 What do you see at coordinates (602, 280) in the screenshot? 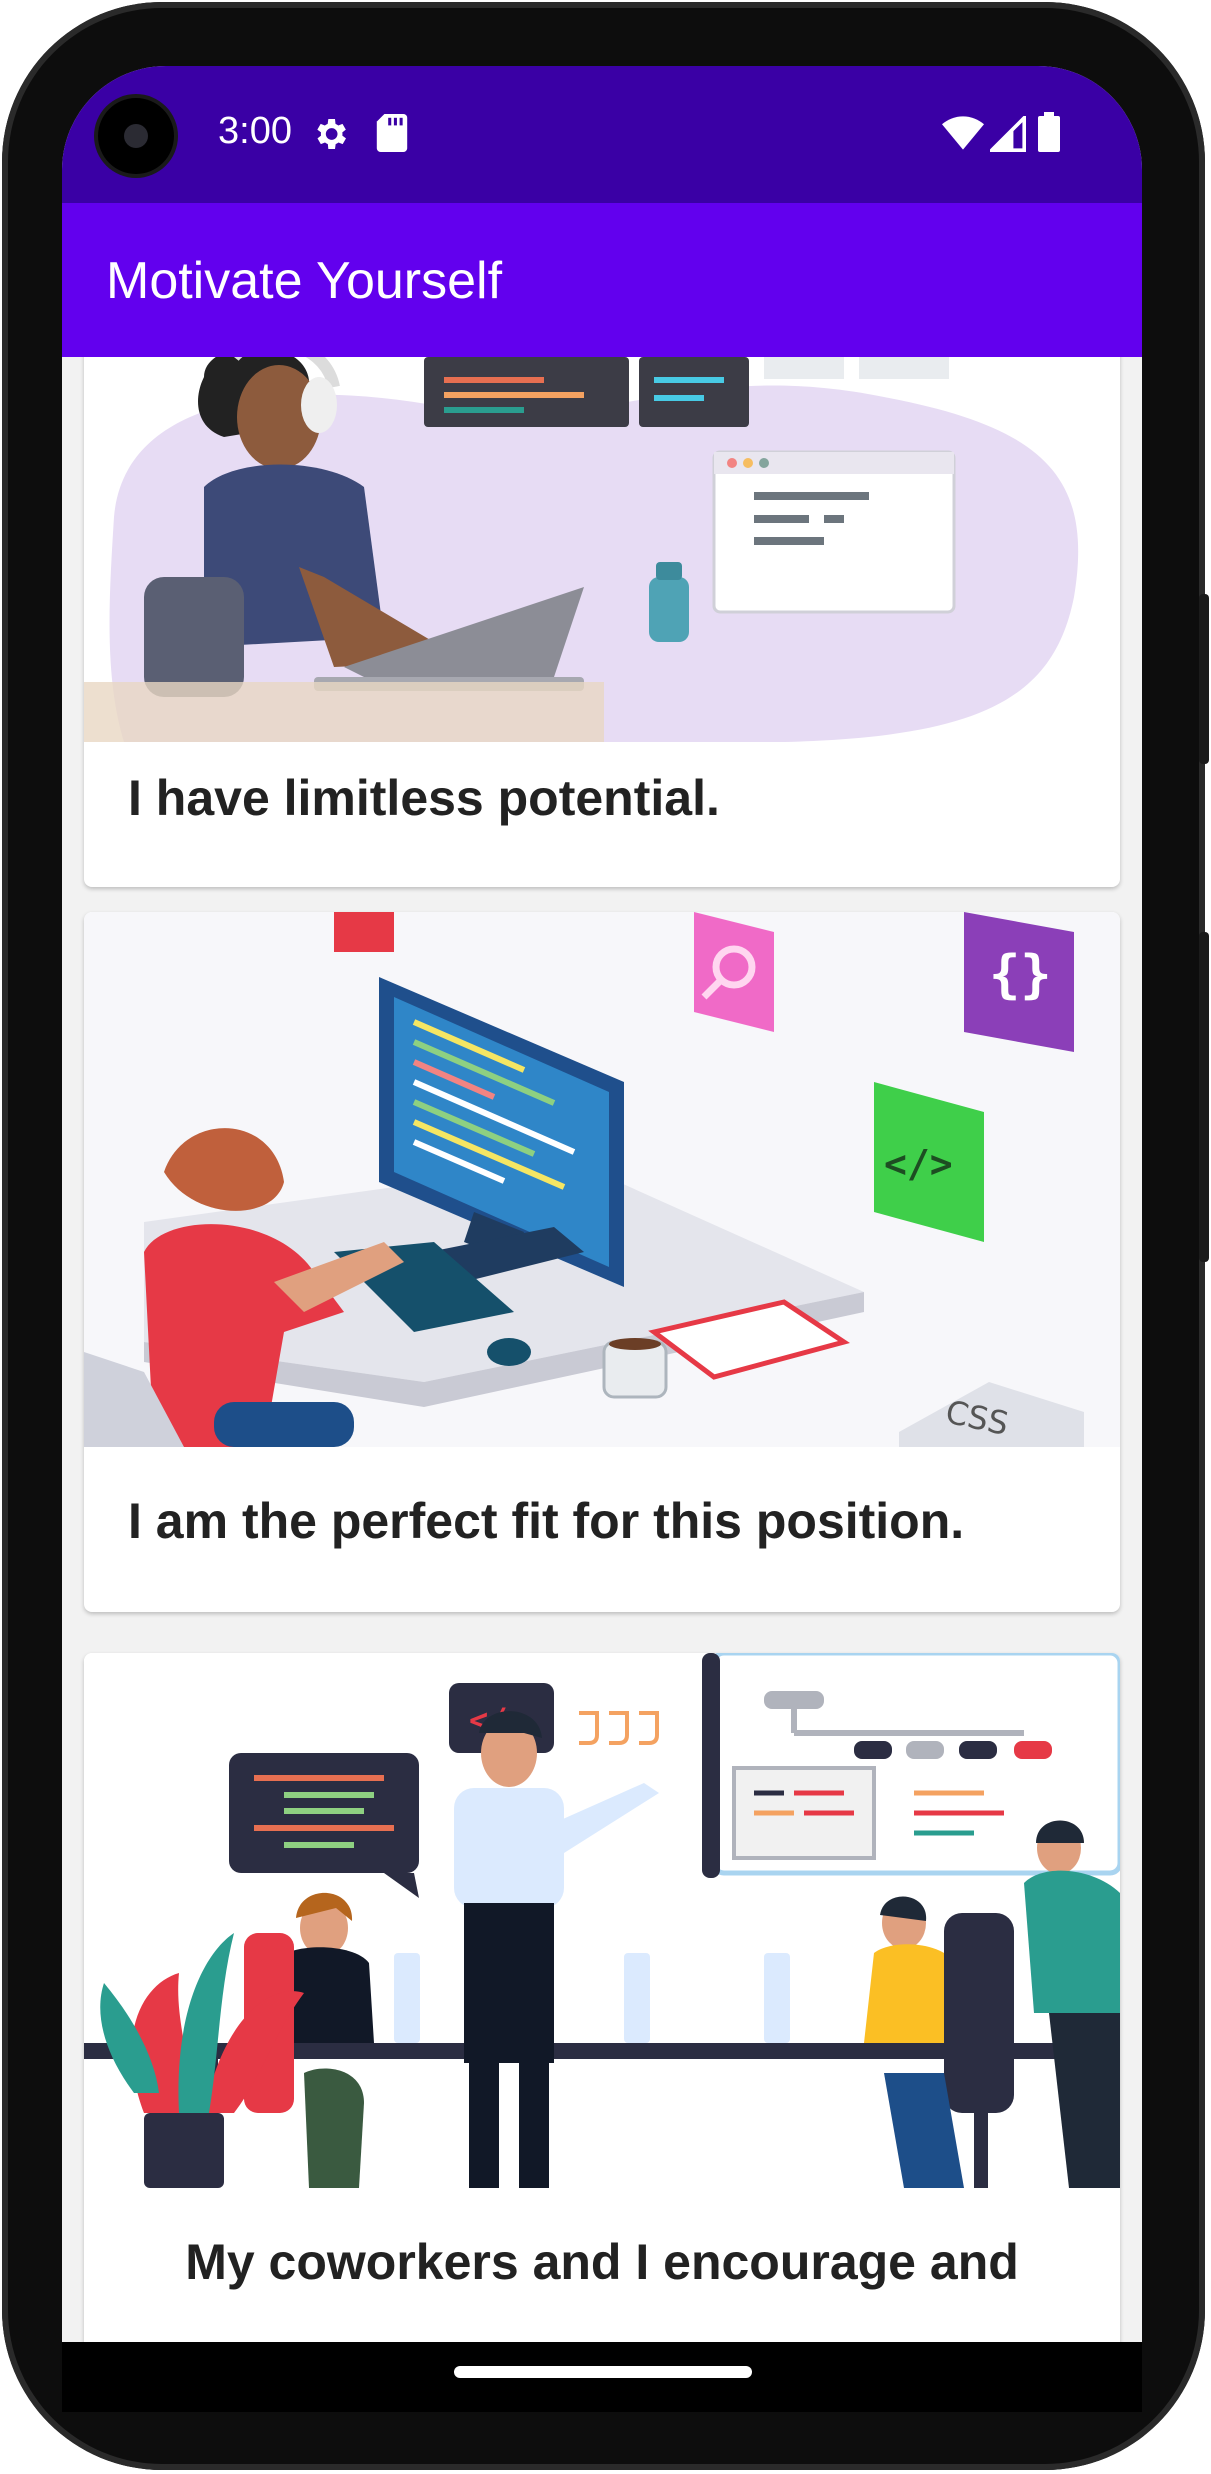
I see `app-bar: Motivate Yourself` at bounding box center [602, 280].